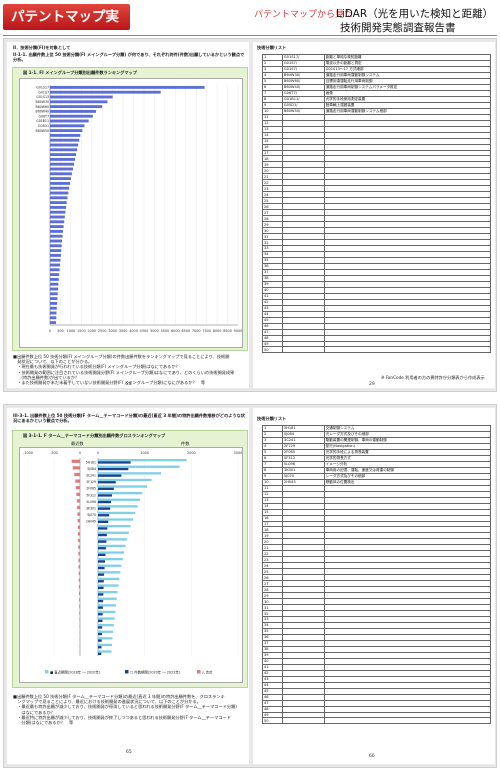 The height and width of the screenshot is (772, 500). I want to click on x-tick-label: 0, so click(50, 331).